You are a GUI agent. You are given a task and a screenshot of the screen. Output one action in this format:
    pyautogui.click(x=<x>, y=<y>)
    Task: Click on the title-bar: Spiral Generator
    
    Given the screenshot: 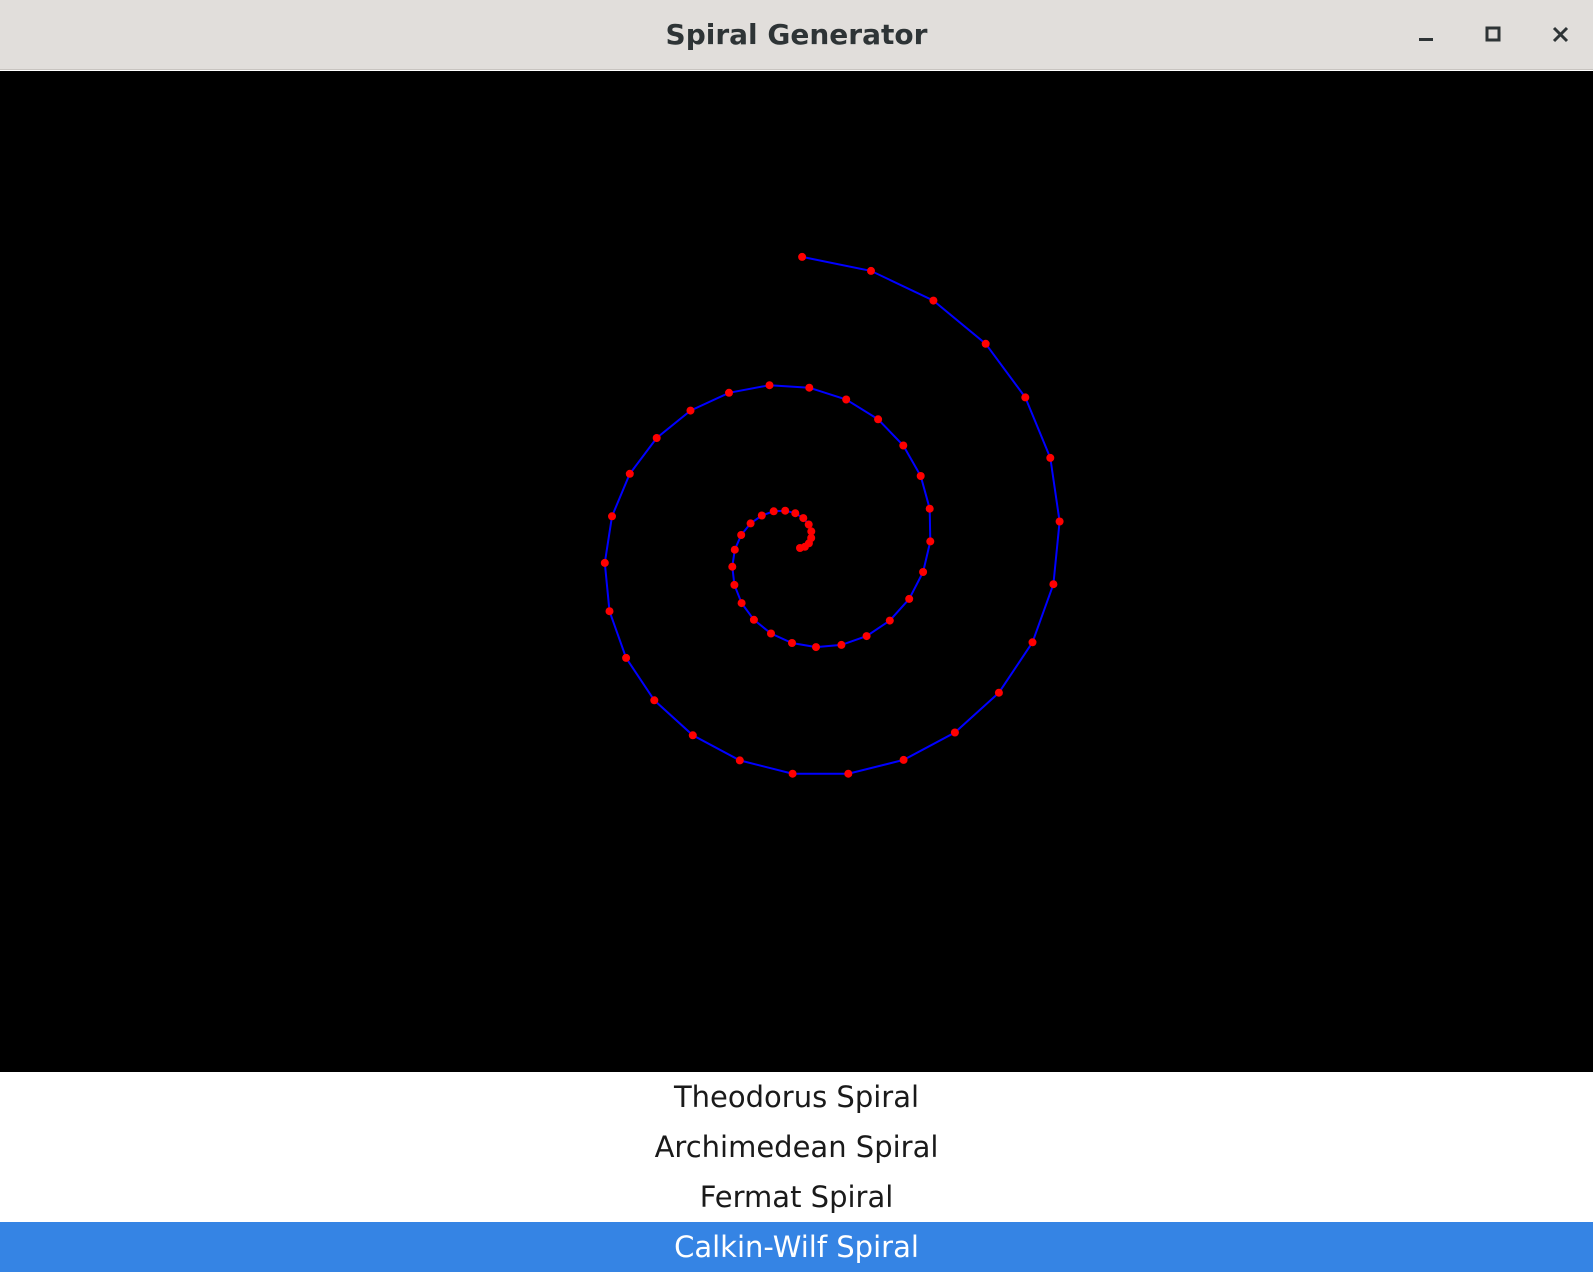 What is the action you would take?
    pyautogui.click(x=796, y=35)
    